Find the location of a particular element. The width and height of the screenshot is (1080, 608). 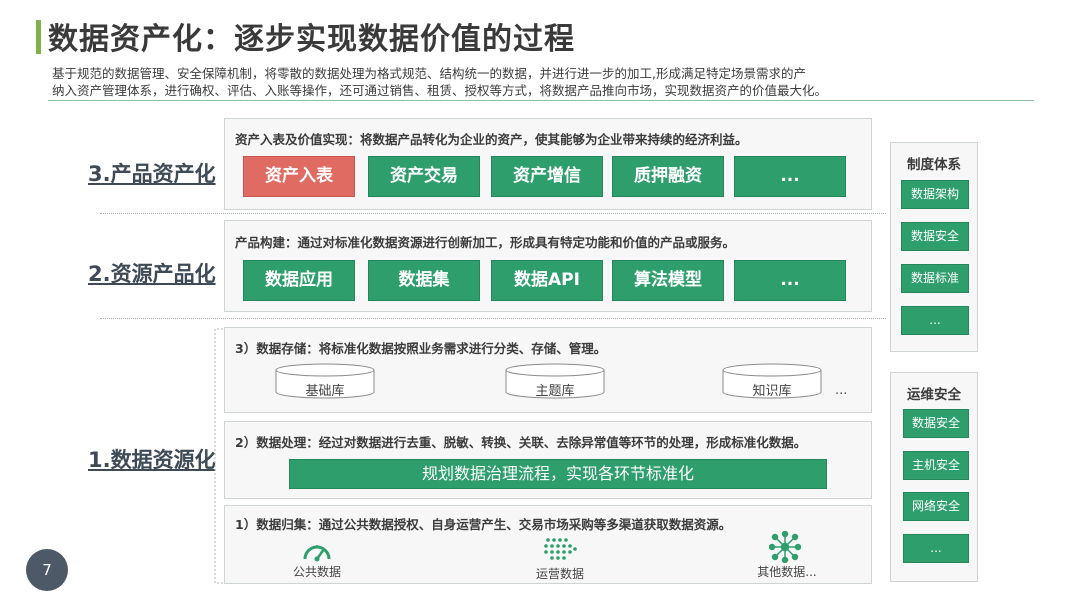

algorithm-model-button: 算法模型 is located at coordinates (668, 280).